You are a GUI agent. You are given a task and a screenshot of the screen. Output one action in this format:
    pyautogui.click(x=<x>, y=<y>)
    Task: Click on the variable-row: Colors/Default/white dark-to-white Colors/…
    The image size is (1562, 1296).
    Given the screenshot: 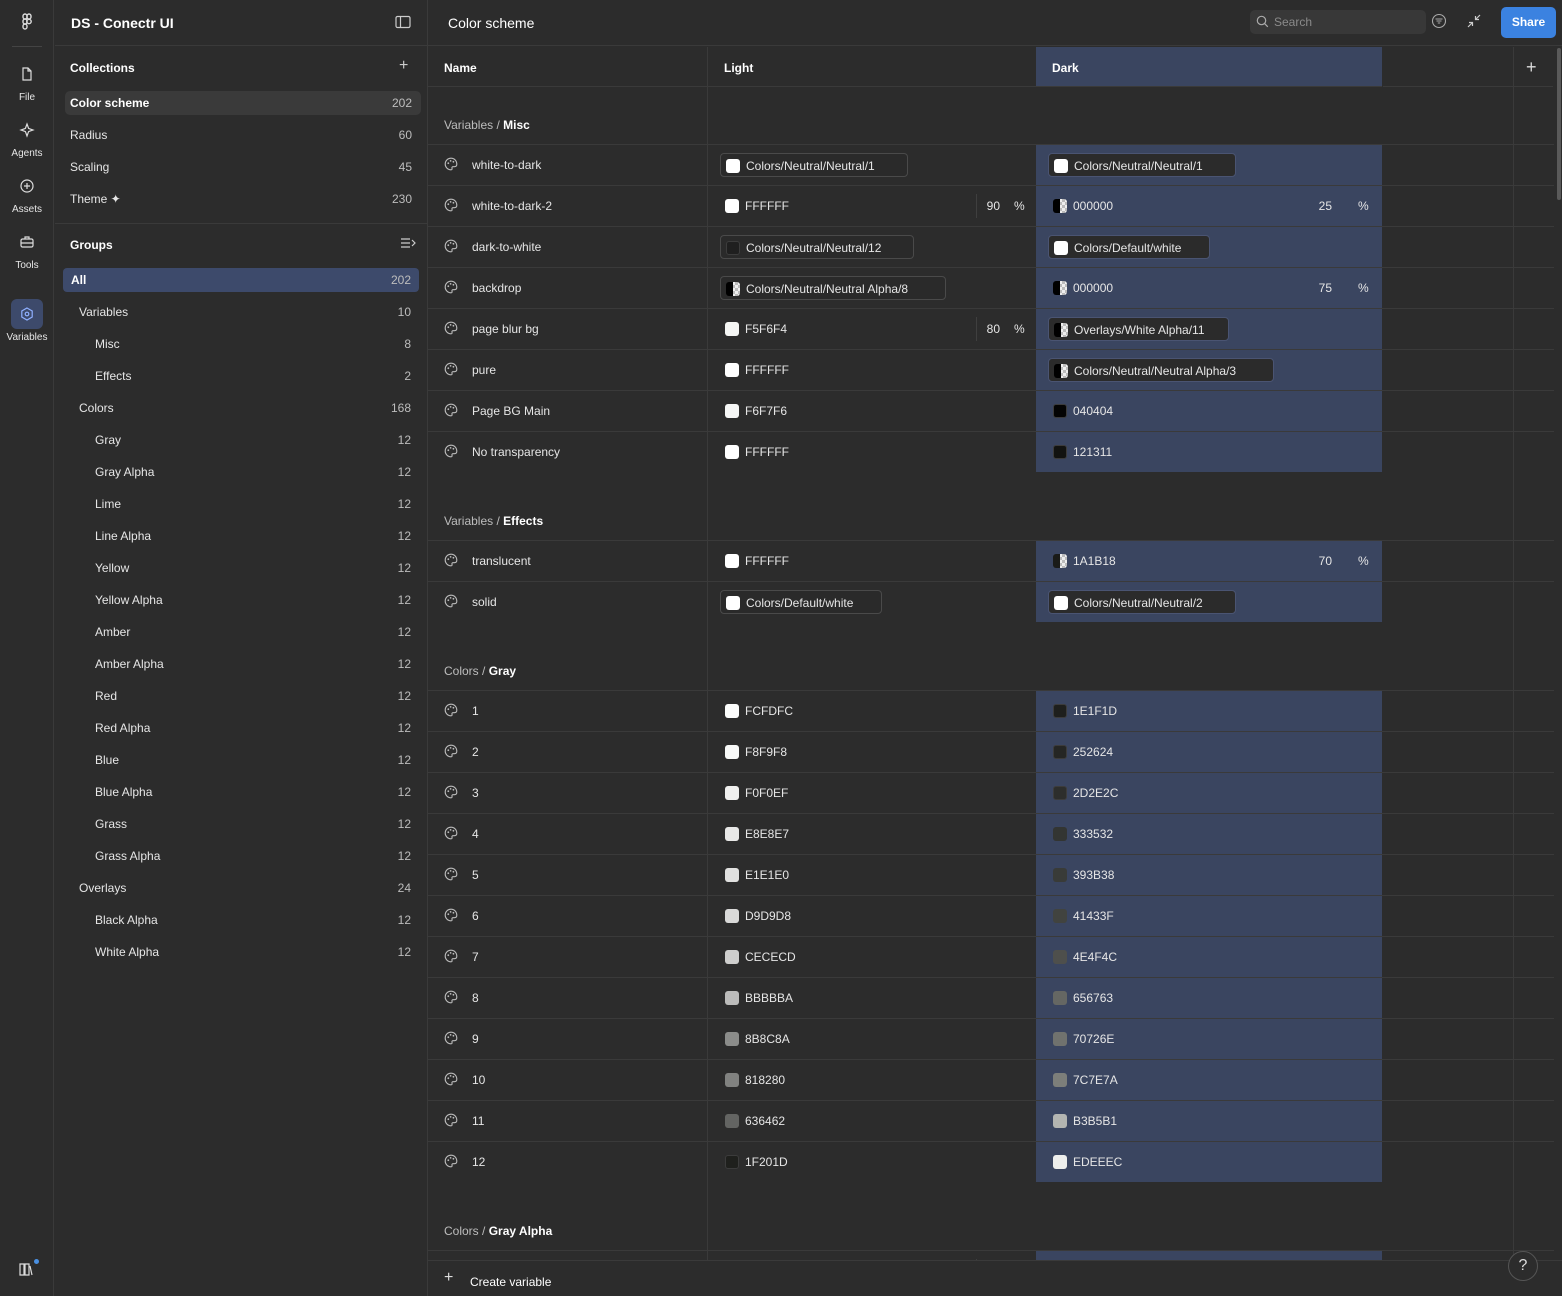 What is the action you would take?
    pyautogui.click(x=991, y=246)
    